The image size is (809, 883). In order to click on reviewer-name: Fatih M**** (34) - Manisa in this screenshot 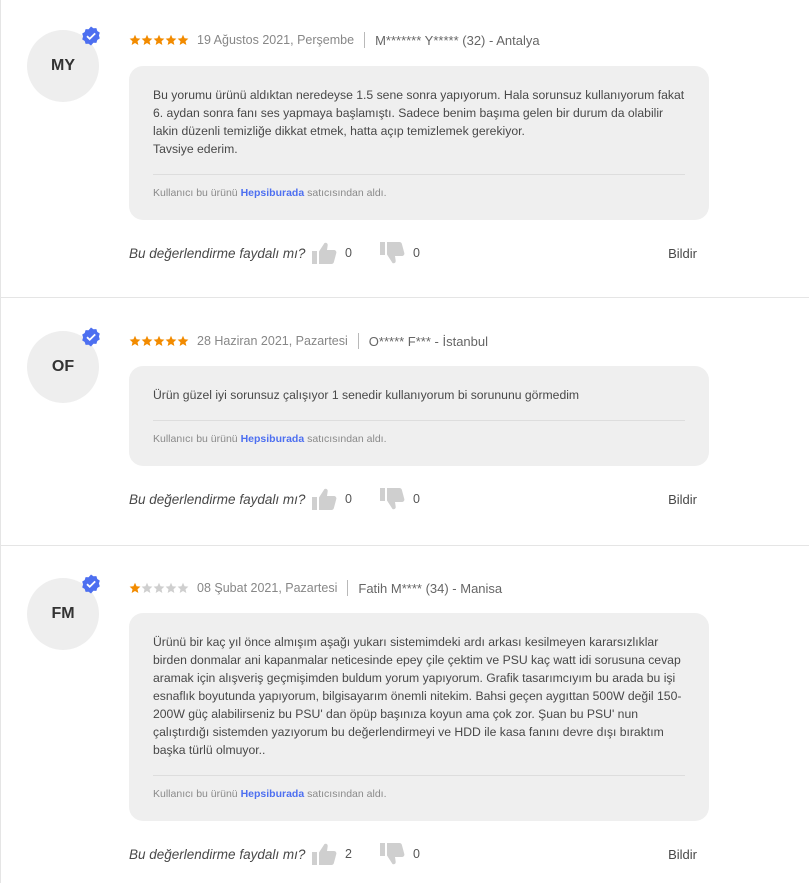, I will do `click(430, 588)`.